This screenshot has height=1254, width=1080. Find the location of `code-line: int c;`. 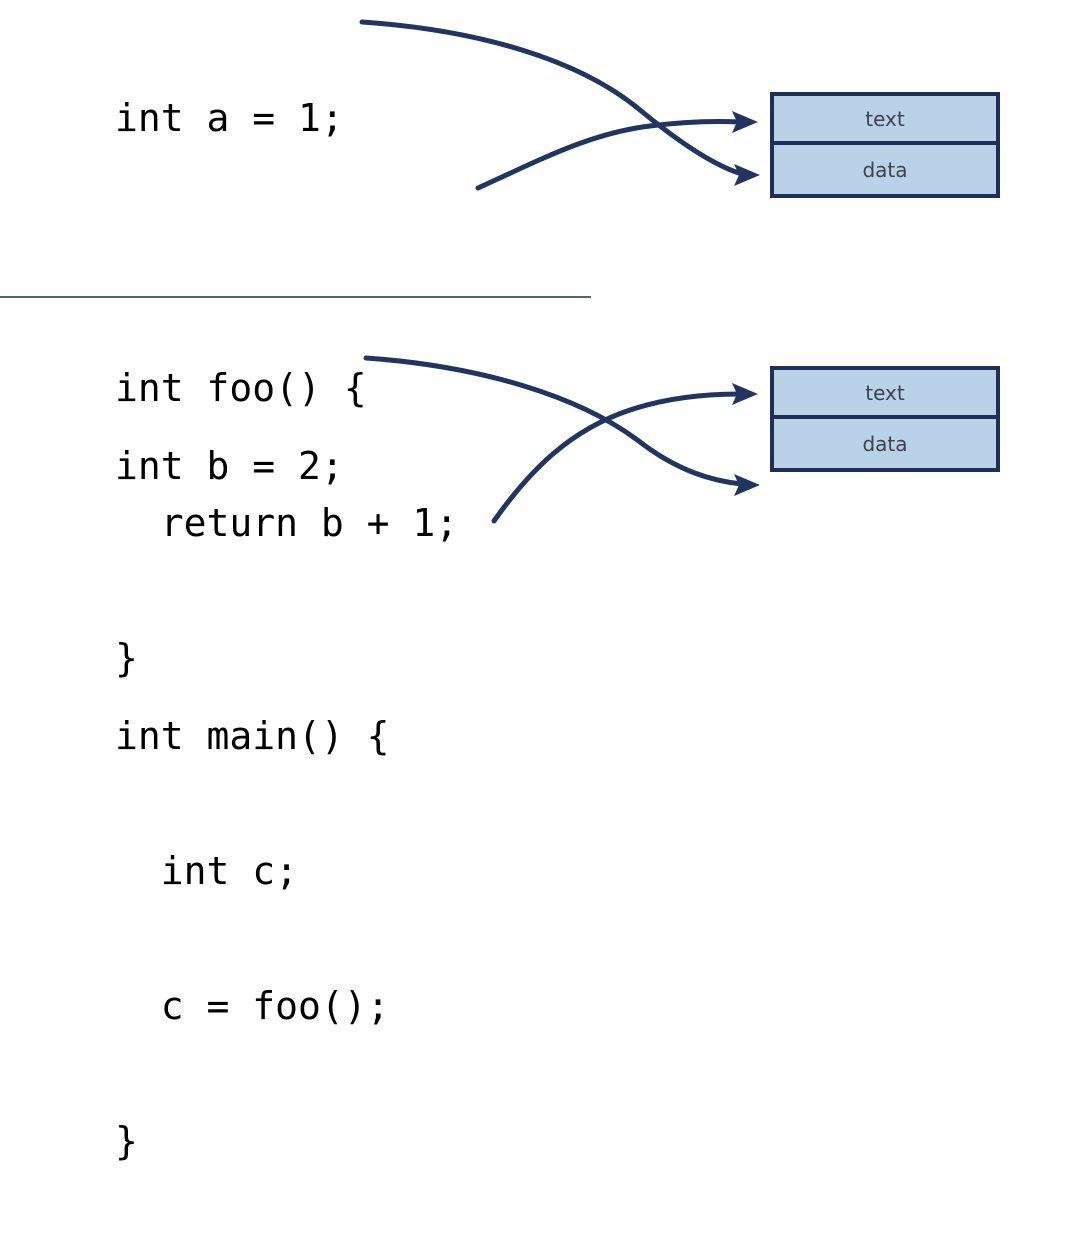

code-line: int c; is located at coordinates (207, 871).